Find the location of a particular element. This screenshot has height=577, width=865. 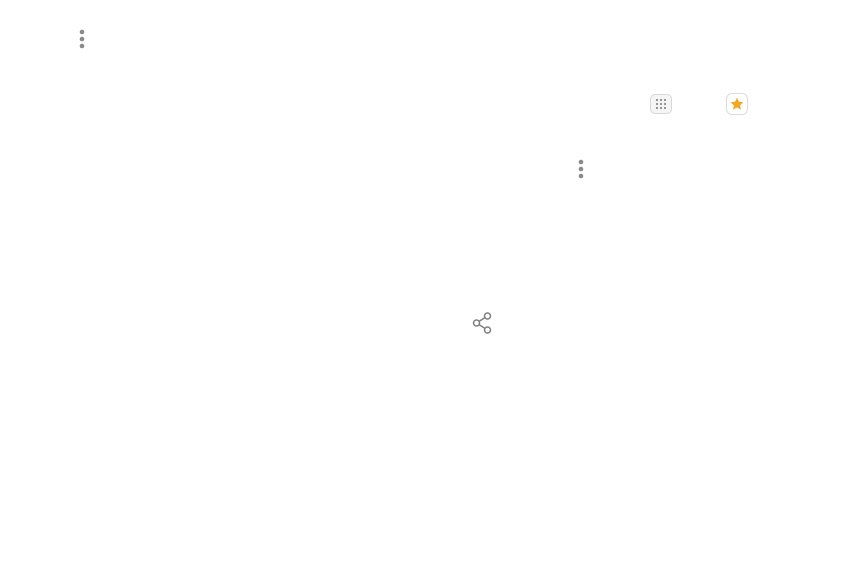

apps-grid-icon is located at coordinates (661, 104).